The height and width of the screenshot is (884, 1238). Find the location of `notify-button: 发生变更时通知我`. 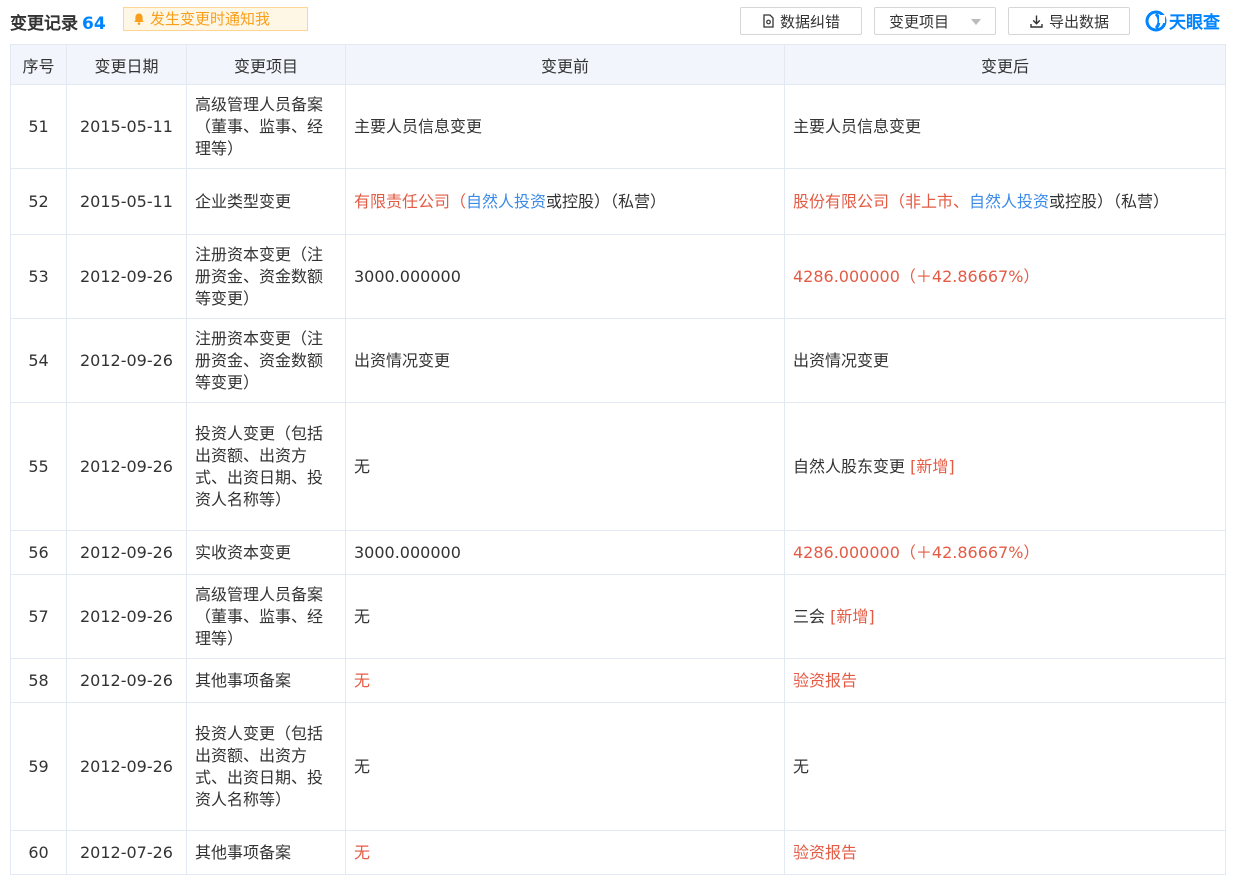

notify-button: 发生变更时通知我 is located at coordinates (215, 19).